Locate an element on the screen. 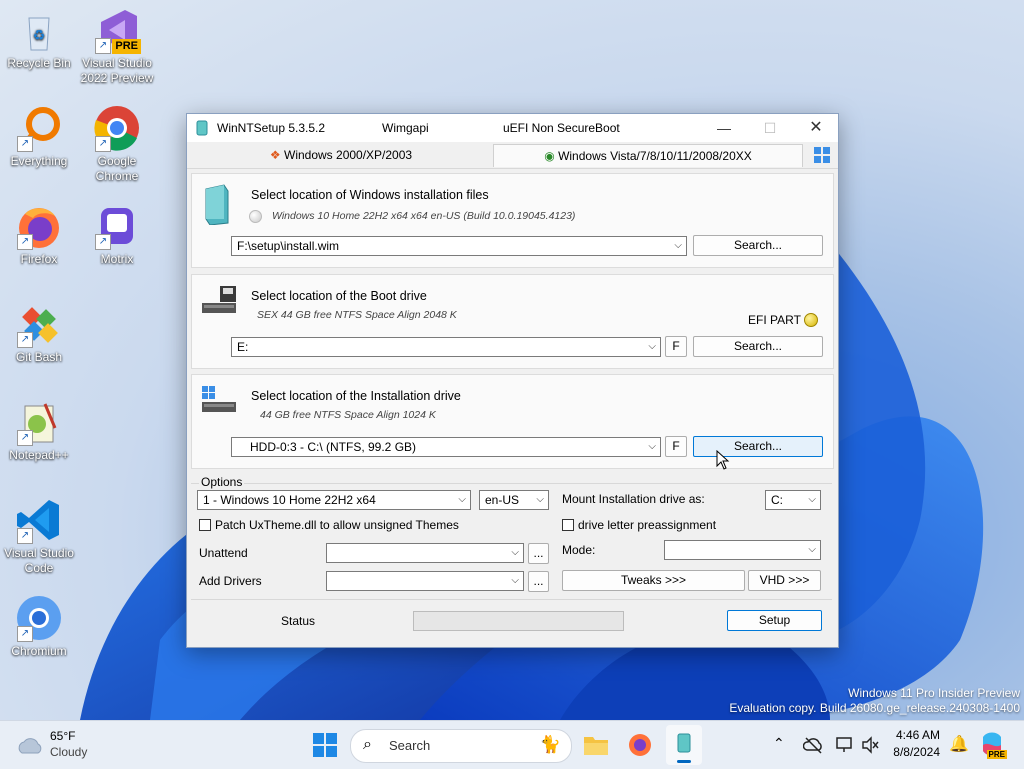 The height and width of the screenshot is (769, 1024). patch-uxtheme-checkbox is located at coordinates (205, 525).